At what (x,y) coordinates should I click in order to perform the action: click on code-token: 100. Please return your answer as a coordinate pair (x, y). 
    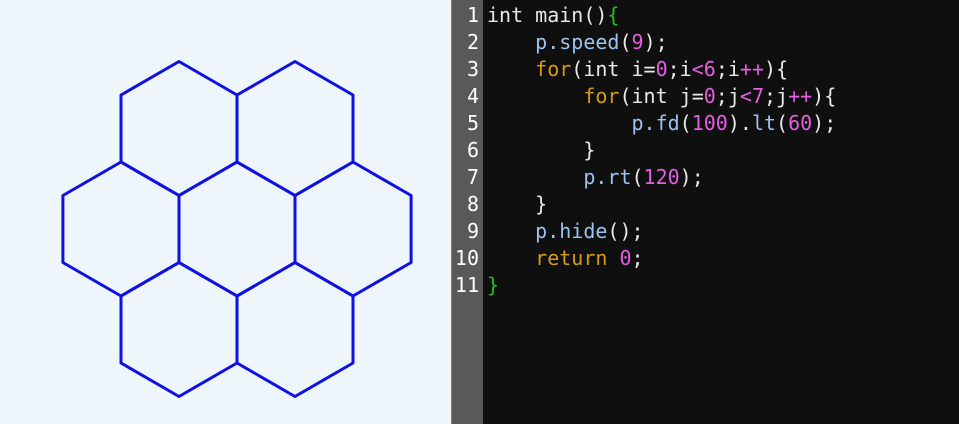
    Looking at the image, I should click on (709, 123).